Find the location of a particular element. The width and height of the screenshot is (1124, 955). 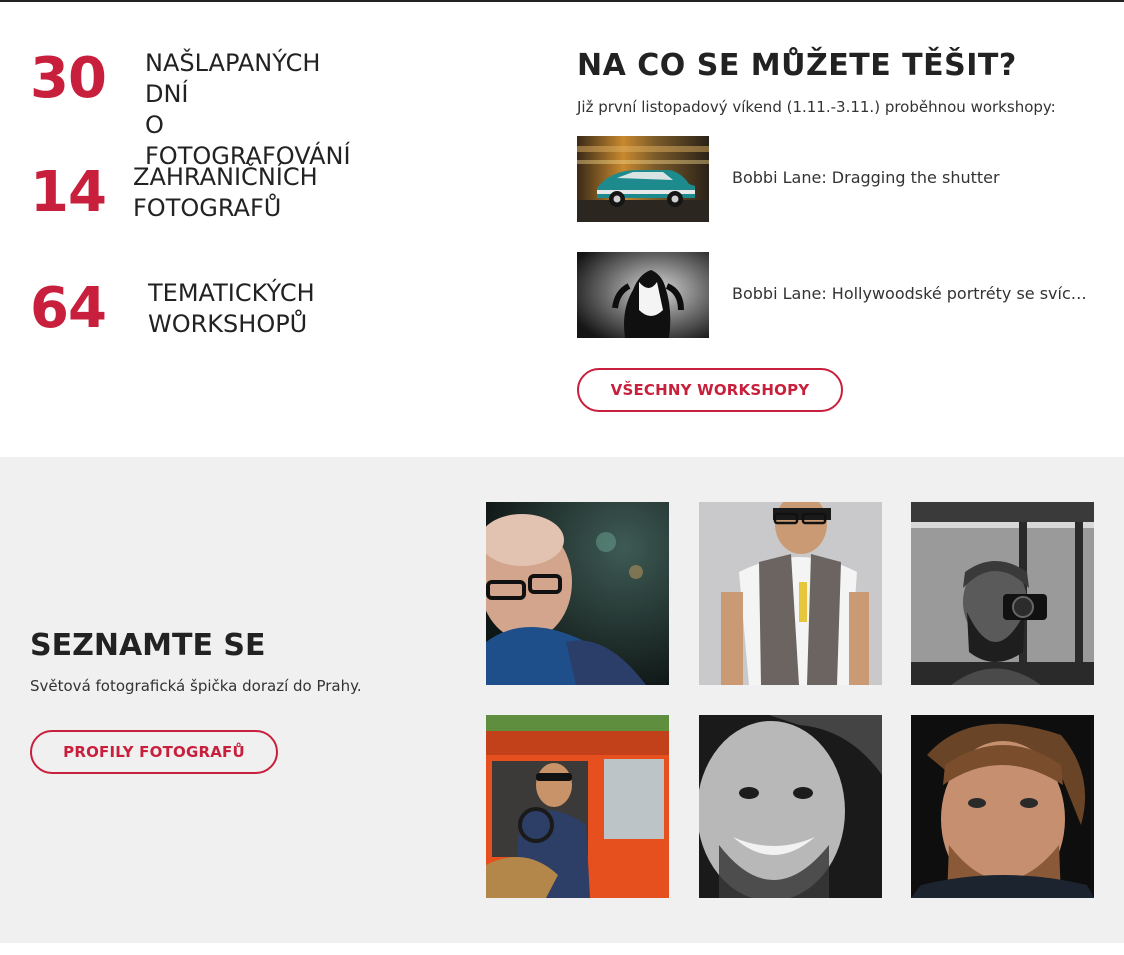

workshop-item-dragging-shutter: Bobbi Lane: Dragging the shutter is located at coordinates (837, 179).